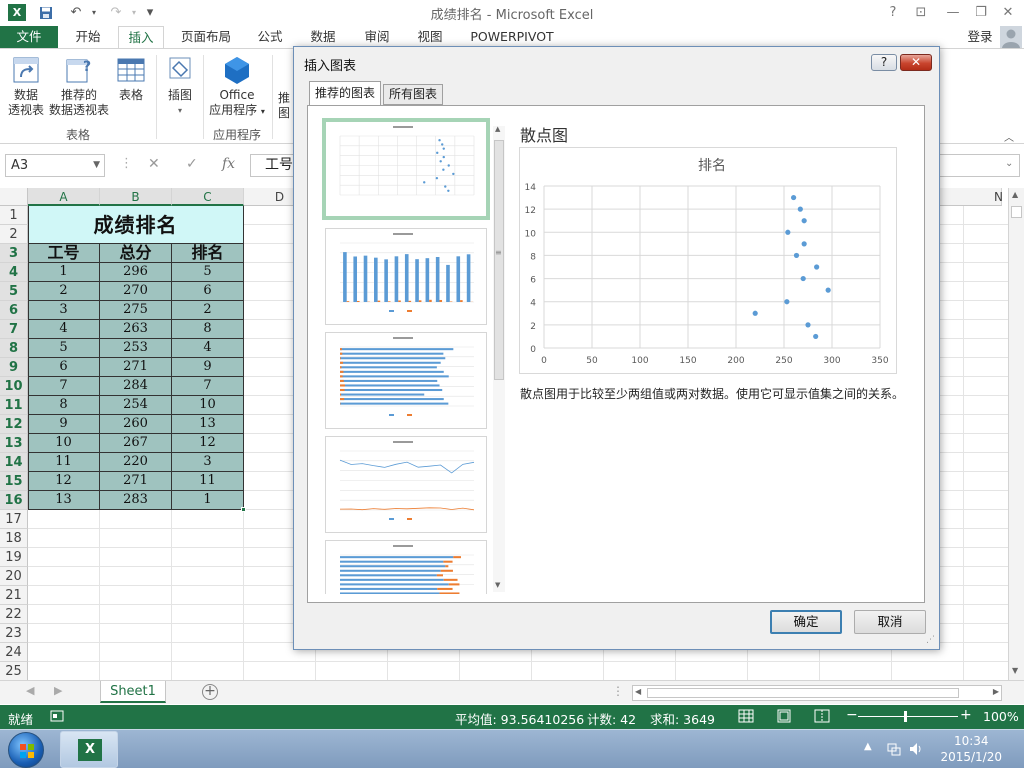  I want to click on table-cell: 253, so click(136, 348).